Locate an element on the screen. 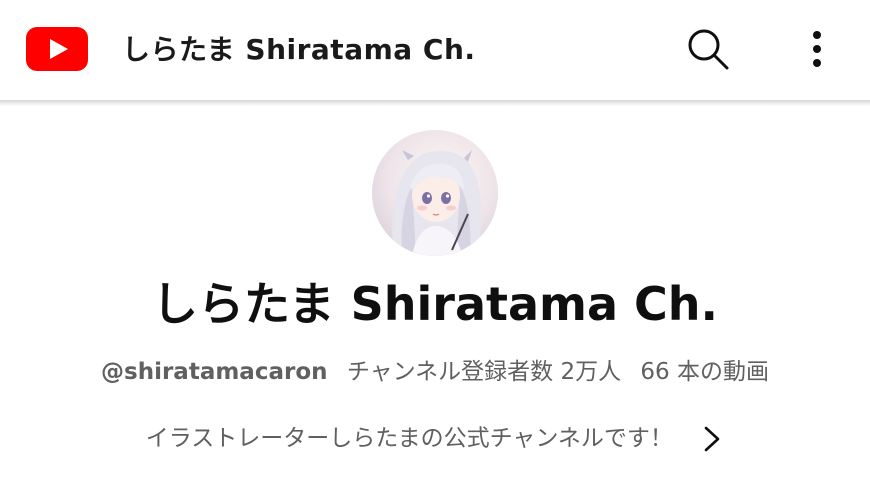  subscriber-count: チャンネル登録者数 2万人 is located at coordinates (484, 372).